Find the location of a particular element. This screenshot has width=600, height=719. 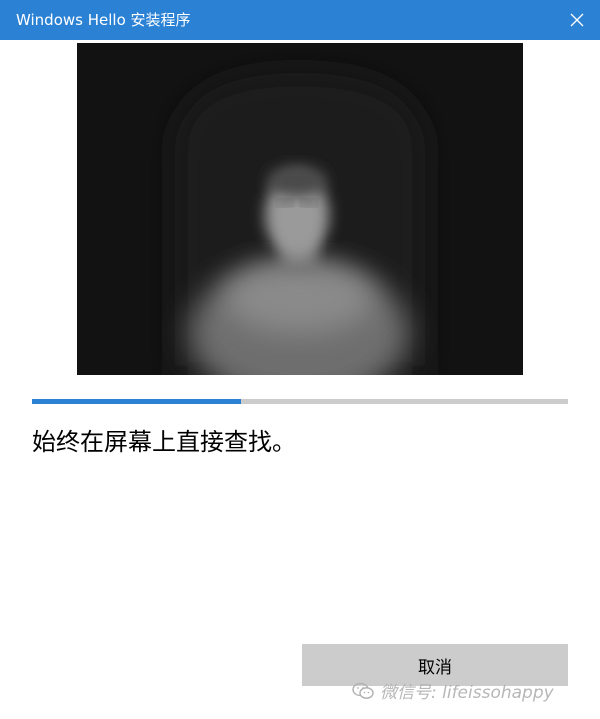

instruction-text: 始终在屏幕上直接查找。 is located at coordinates (164, 442).